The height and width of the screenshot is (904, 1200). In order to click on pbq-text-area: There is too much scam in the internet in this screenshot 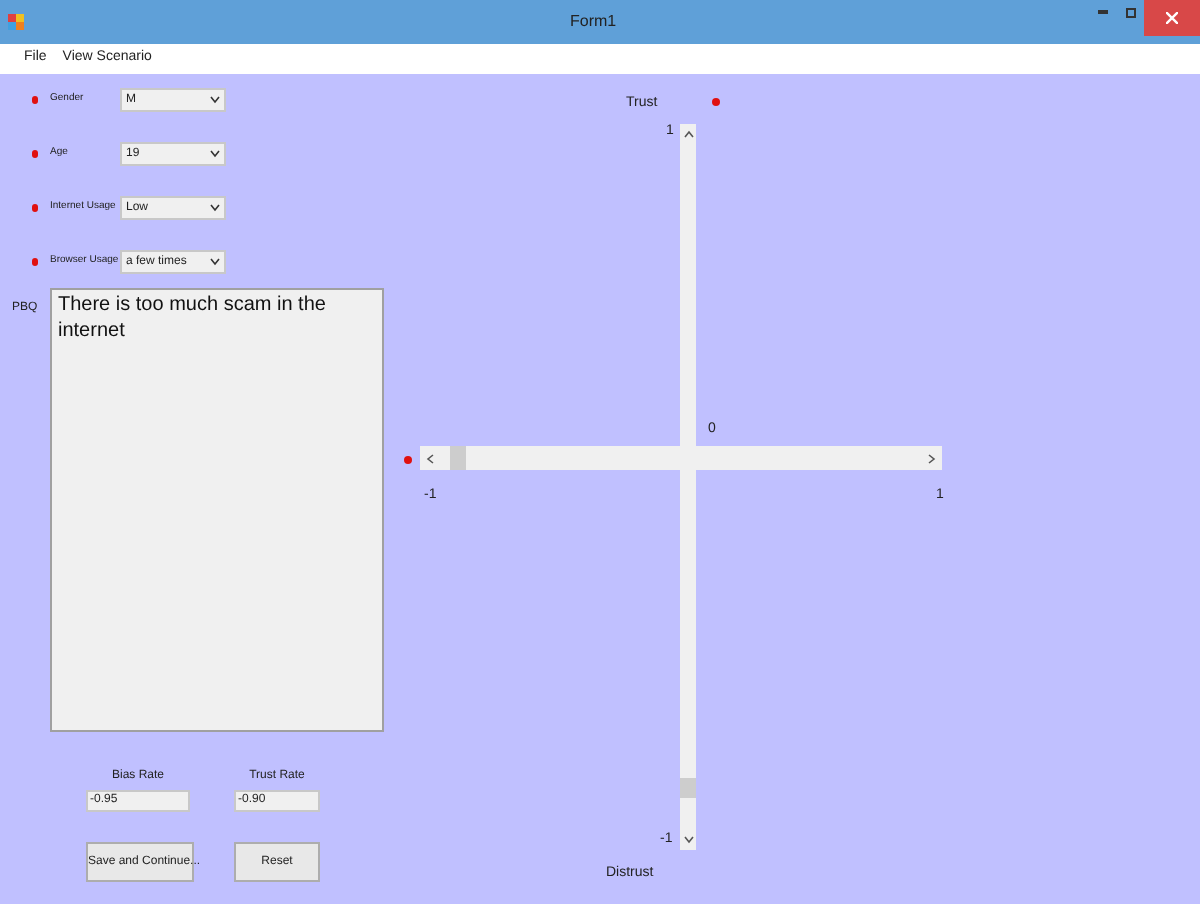, I will do `click(217, 510)`.